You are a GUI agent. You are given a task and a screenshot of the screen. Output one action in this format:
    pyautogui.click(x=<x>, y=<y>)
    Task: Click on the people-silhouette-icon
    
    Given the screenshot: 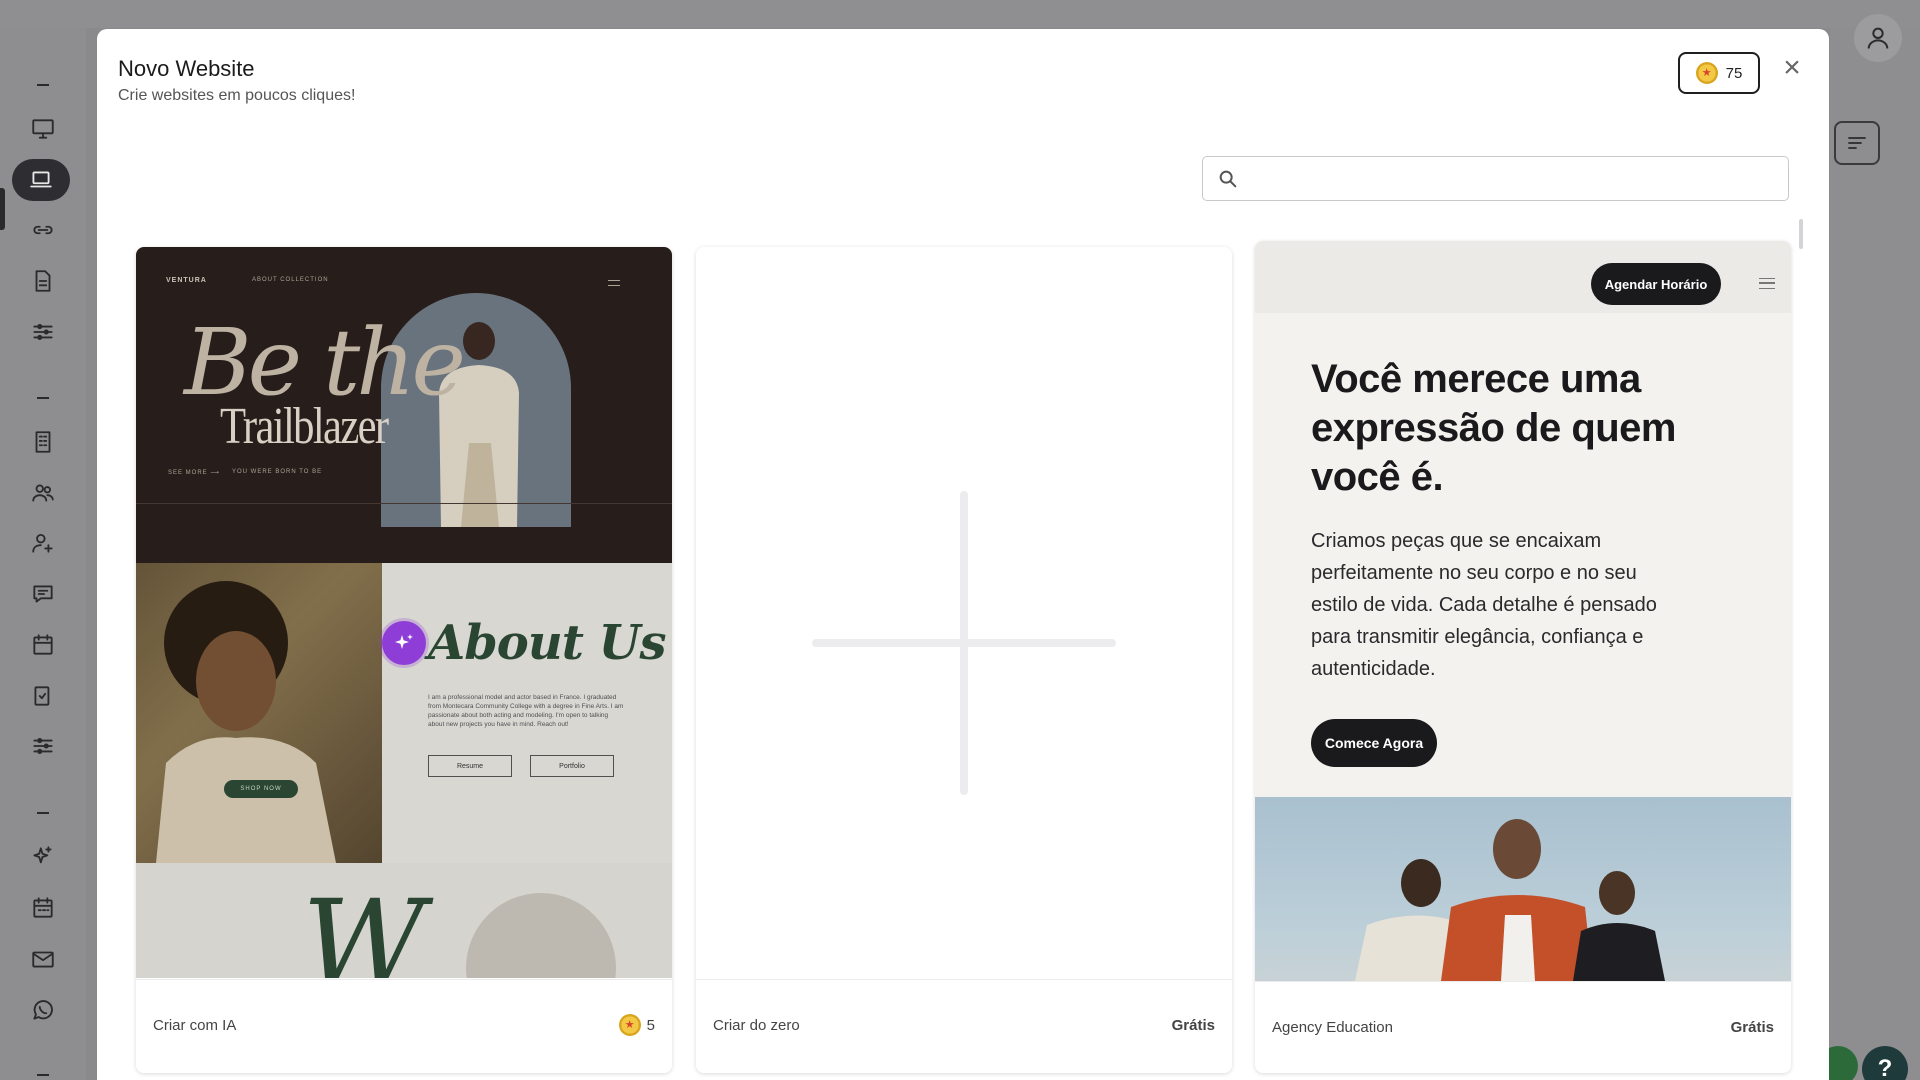 What is the action you would take?
    pyautogui.click(x=1510, y=900)
    